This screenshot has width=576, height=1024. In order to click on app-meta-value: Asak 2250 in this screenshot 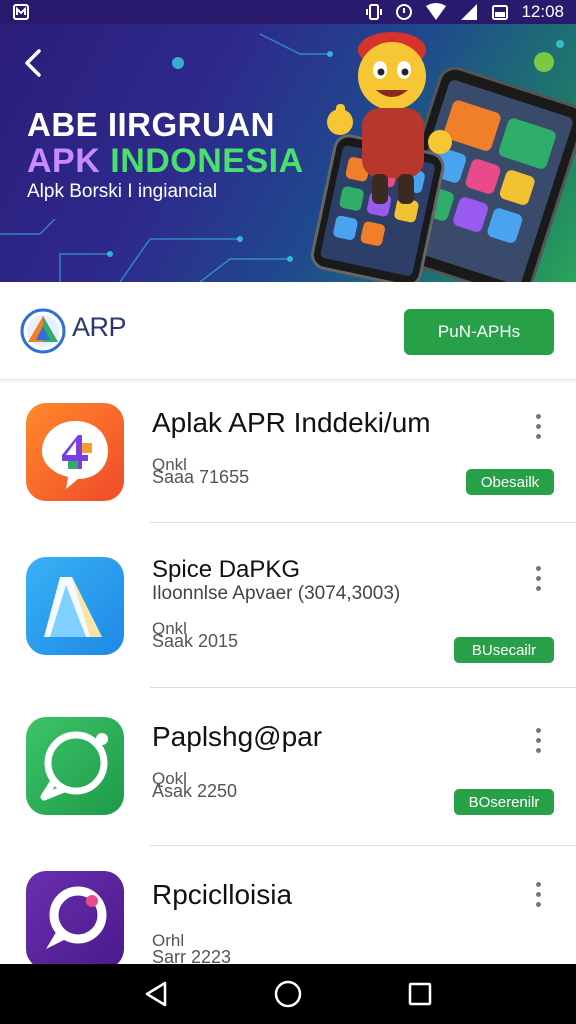, I will do `click(195, 791)`.